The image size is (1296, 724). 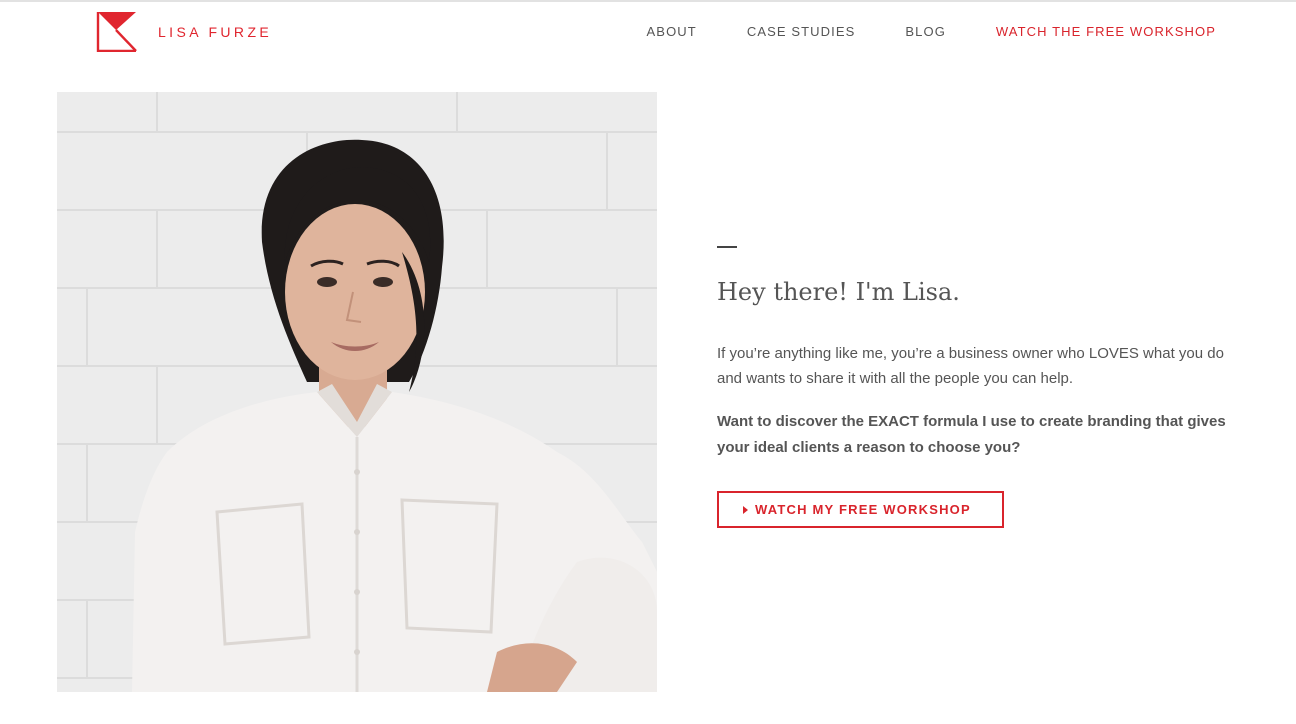 What do you see at coordinates (116, 32) in the screenshot?
I see `k-flag-logo-icon` at bounding box center [116, 32].